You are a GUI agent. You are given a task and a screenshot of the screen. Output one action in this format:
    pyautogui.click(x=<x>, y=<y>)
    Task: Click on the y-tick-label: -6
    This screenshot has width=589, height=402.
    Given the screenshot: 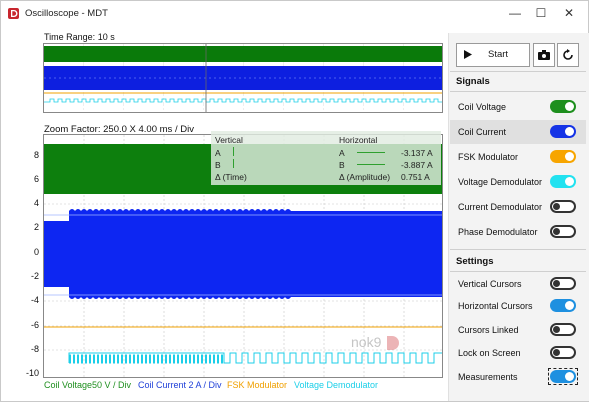 What is the action you would take?
    pyautogui.click(x=34, y=325)
    